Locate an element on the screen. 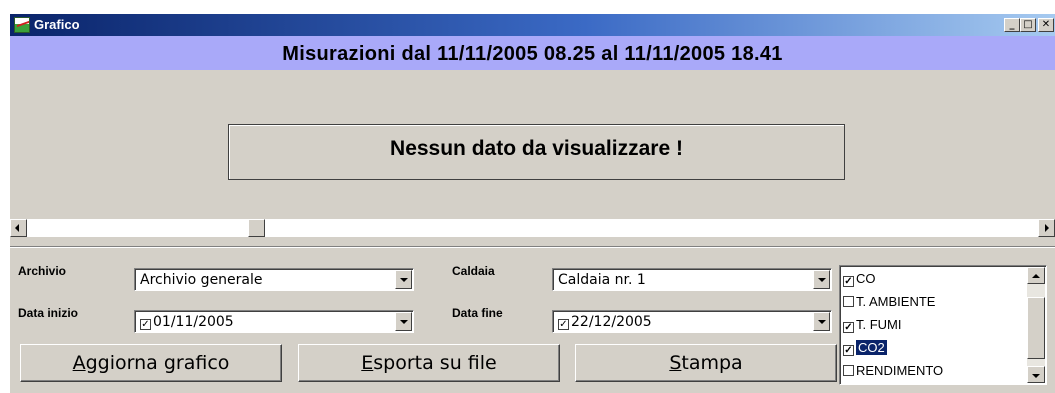 This screenshot has height=393, width=1055. arrow-left-icon is located at coordinates (17, 228).